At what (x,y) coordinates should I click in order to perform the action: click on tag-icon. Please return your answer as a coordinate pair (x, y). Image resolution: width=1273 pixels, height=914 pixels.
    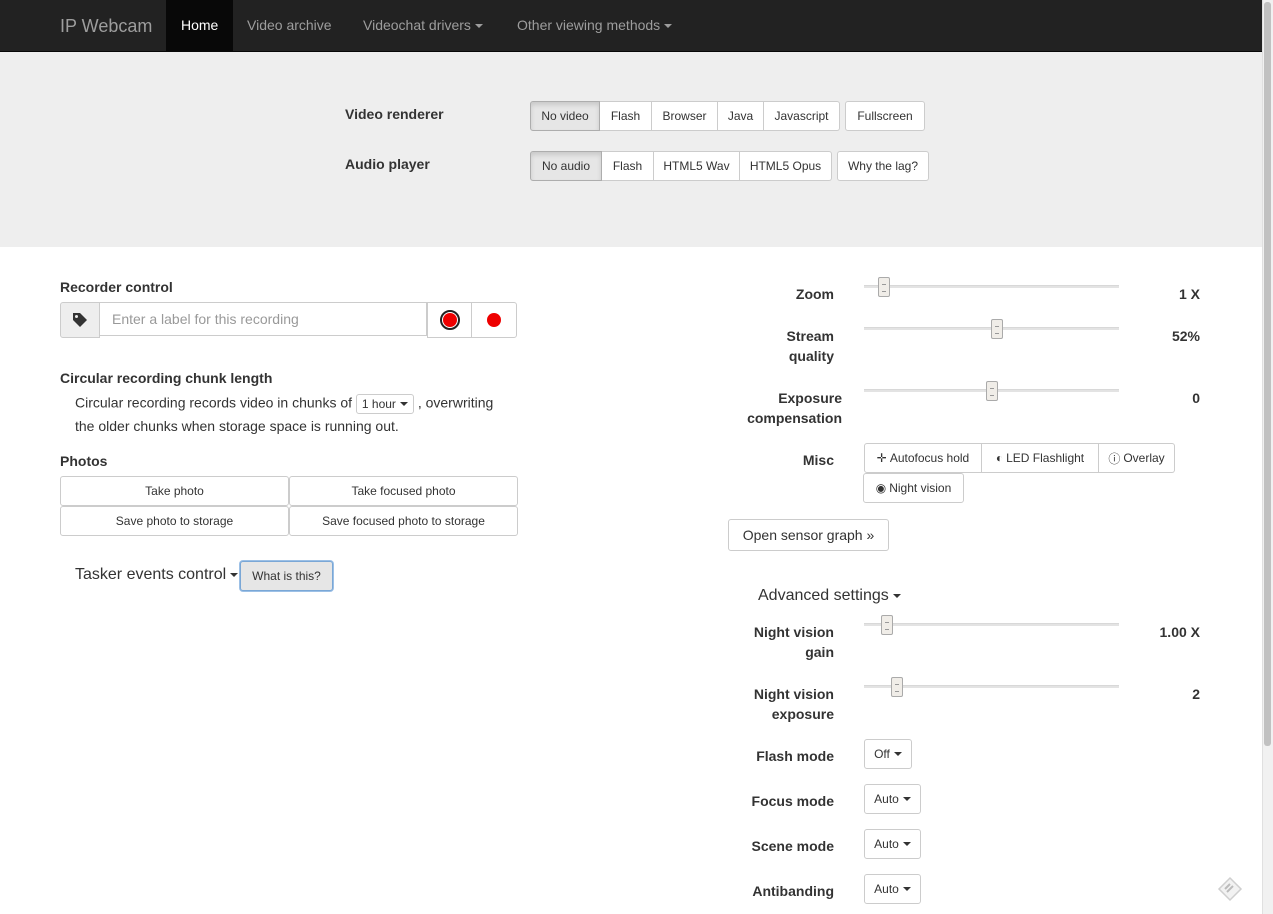
    Looking at the image, I should click on (80, 320).